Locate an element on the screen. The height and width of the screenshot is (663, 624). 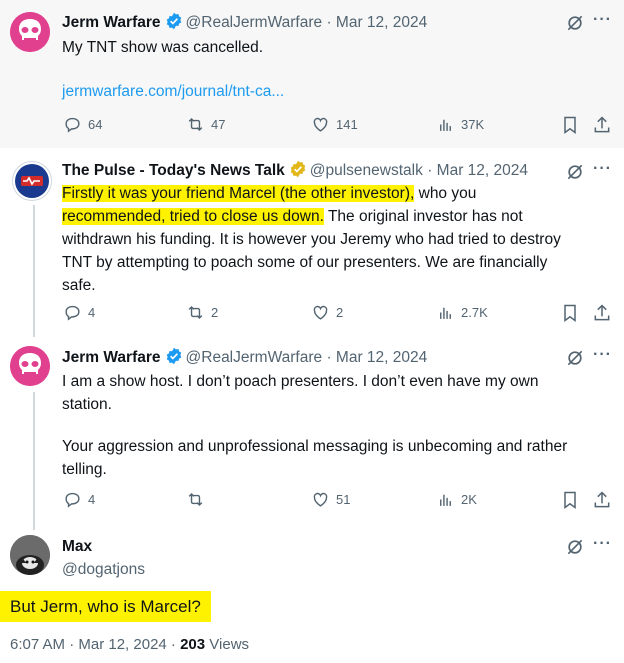
main-tweet-author: Max @dogatjons is located at coordinates (103, 558).